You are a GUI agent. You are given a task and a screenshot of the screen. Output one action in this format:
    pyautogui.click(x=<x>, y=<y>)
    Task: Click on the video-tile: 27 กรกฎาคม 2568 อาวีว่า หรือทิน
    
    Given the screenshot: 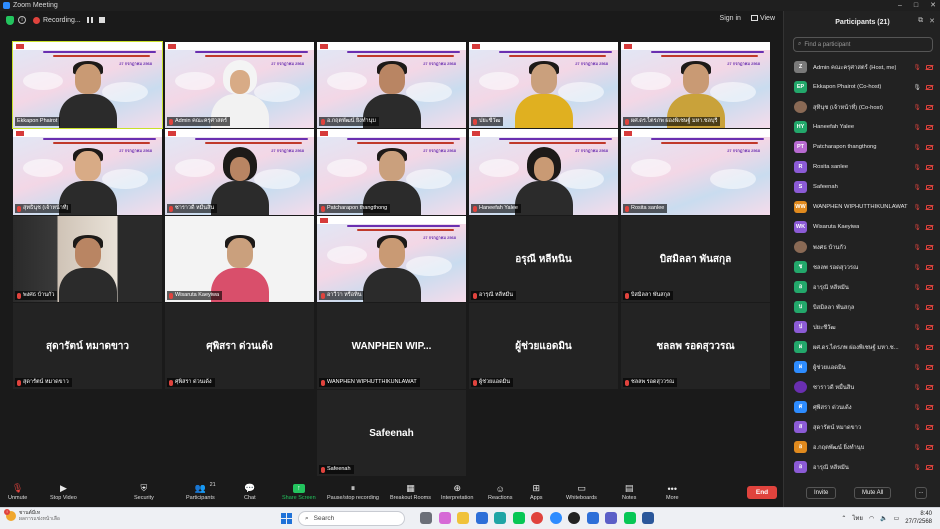 What is the action you would take?
    pyautogui.click(x=391, y=259)
    